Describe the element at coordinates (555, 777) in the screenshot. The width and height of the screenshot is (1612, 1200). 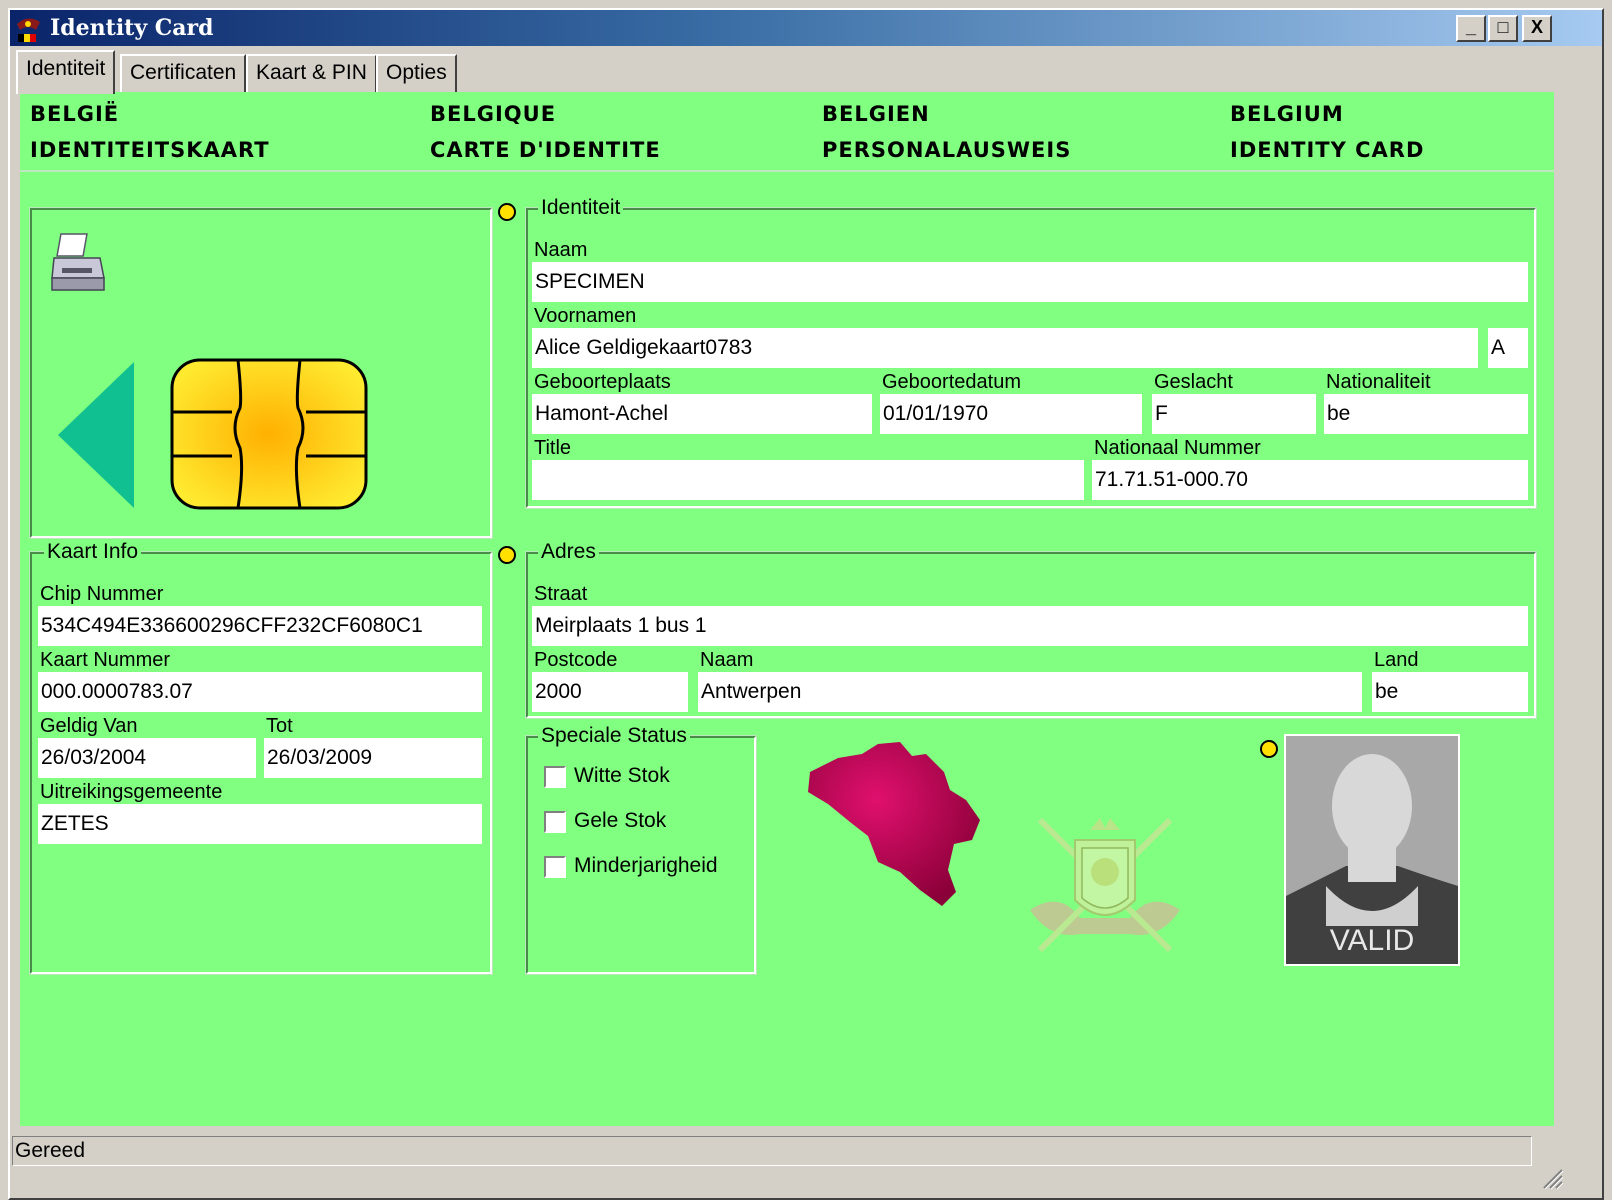
I see `witte-stok-checkbox` at that location.